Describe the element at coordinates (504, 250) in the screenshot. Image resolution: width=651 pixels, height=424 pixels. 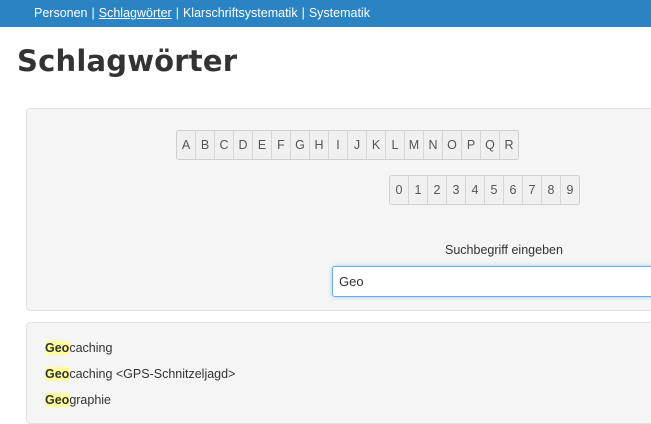
I see `search-label: Suchbegriff eingeben` at that location.